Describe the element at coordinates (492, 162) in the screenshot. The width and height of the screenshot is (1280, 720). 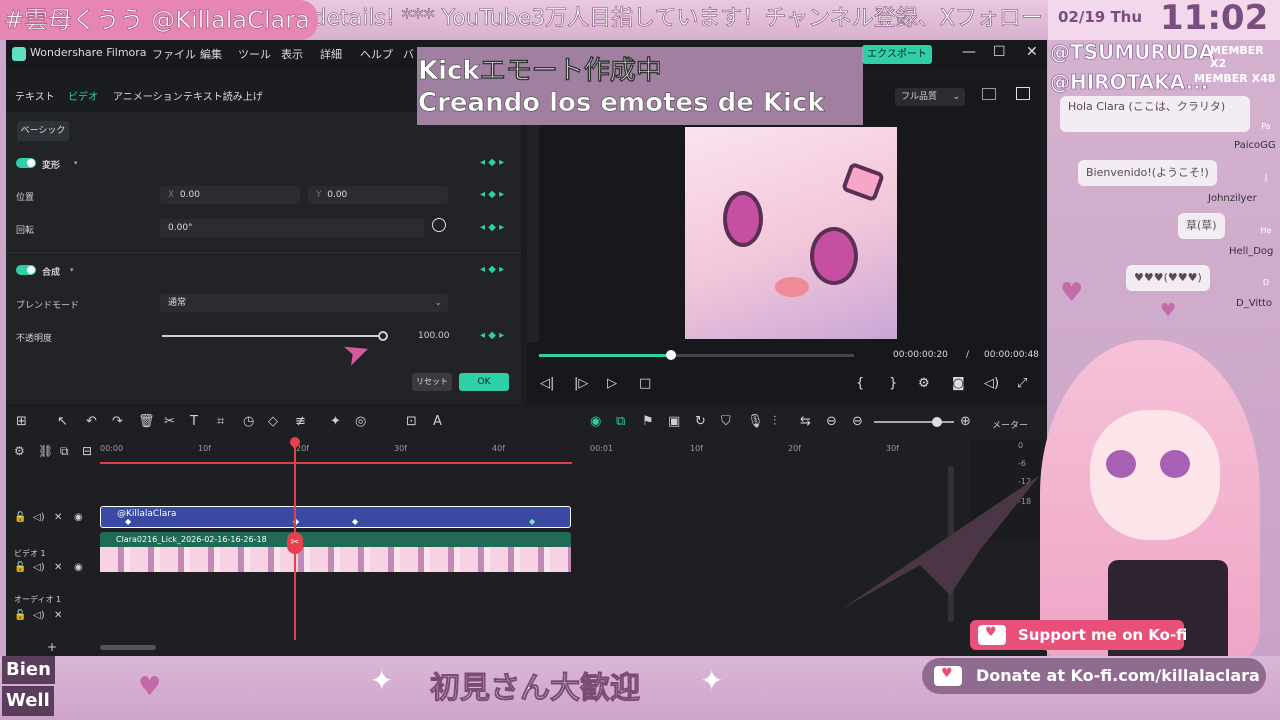
I see `keyframe-transform-icon: ◂ ◆ ▸` at that location.